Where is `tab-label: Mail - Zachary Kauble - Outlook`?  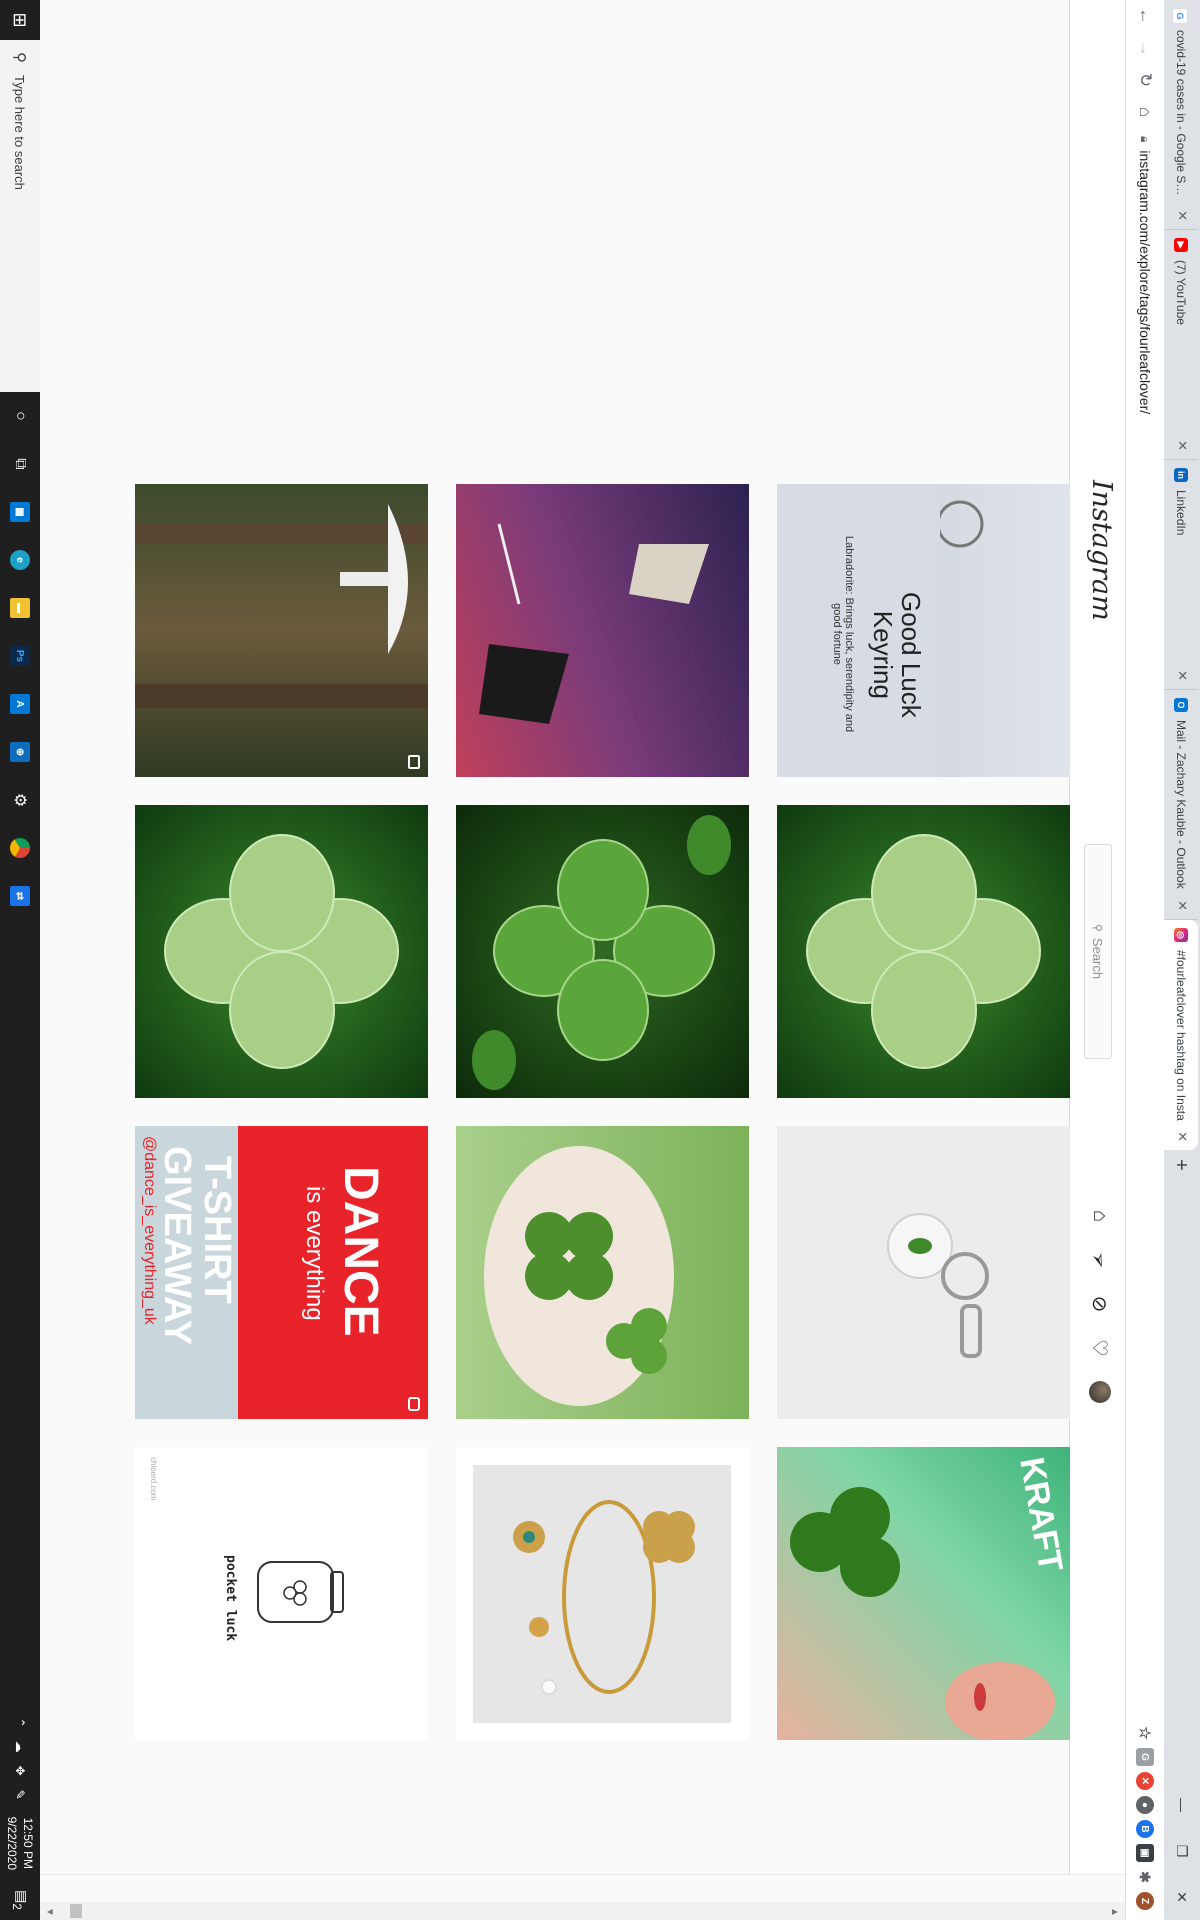 tab-label: Mail - Zachary Kauble - Outlook is located at coordinates (1181, 804).